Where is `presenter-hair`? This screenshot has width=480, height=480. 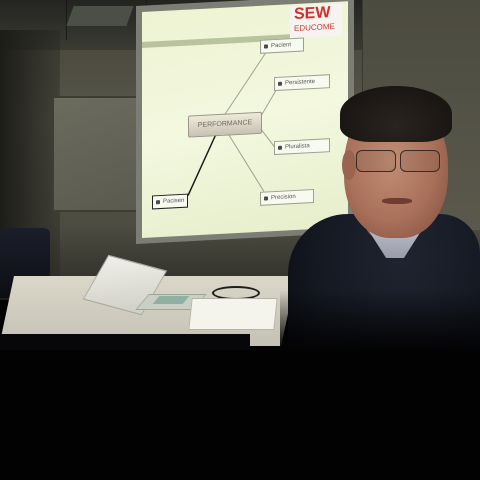 presenter-hair is located at coordinates (396, 114).